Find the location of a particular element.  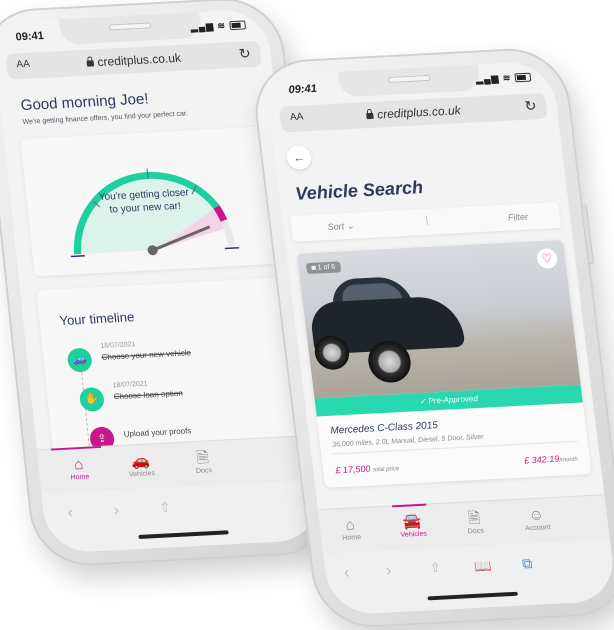

sort-filter-bar: Sort ⌄ | Filter is located at coordinates (426, 221).